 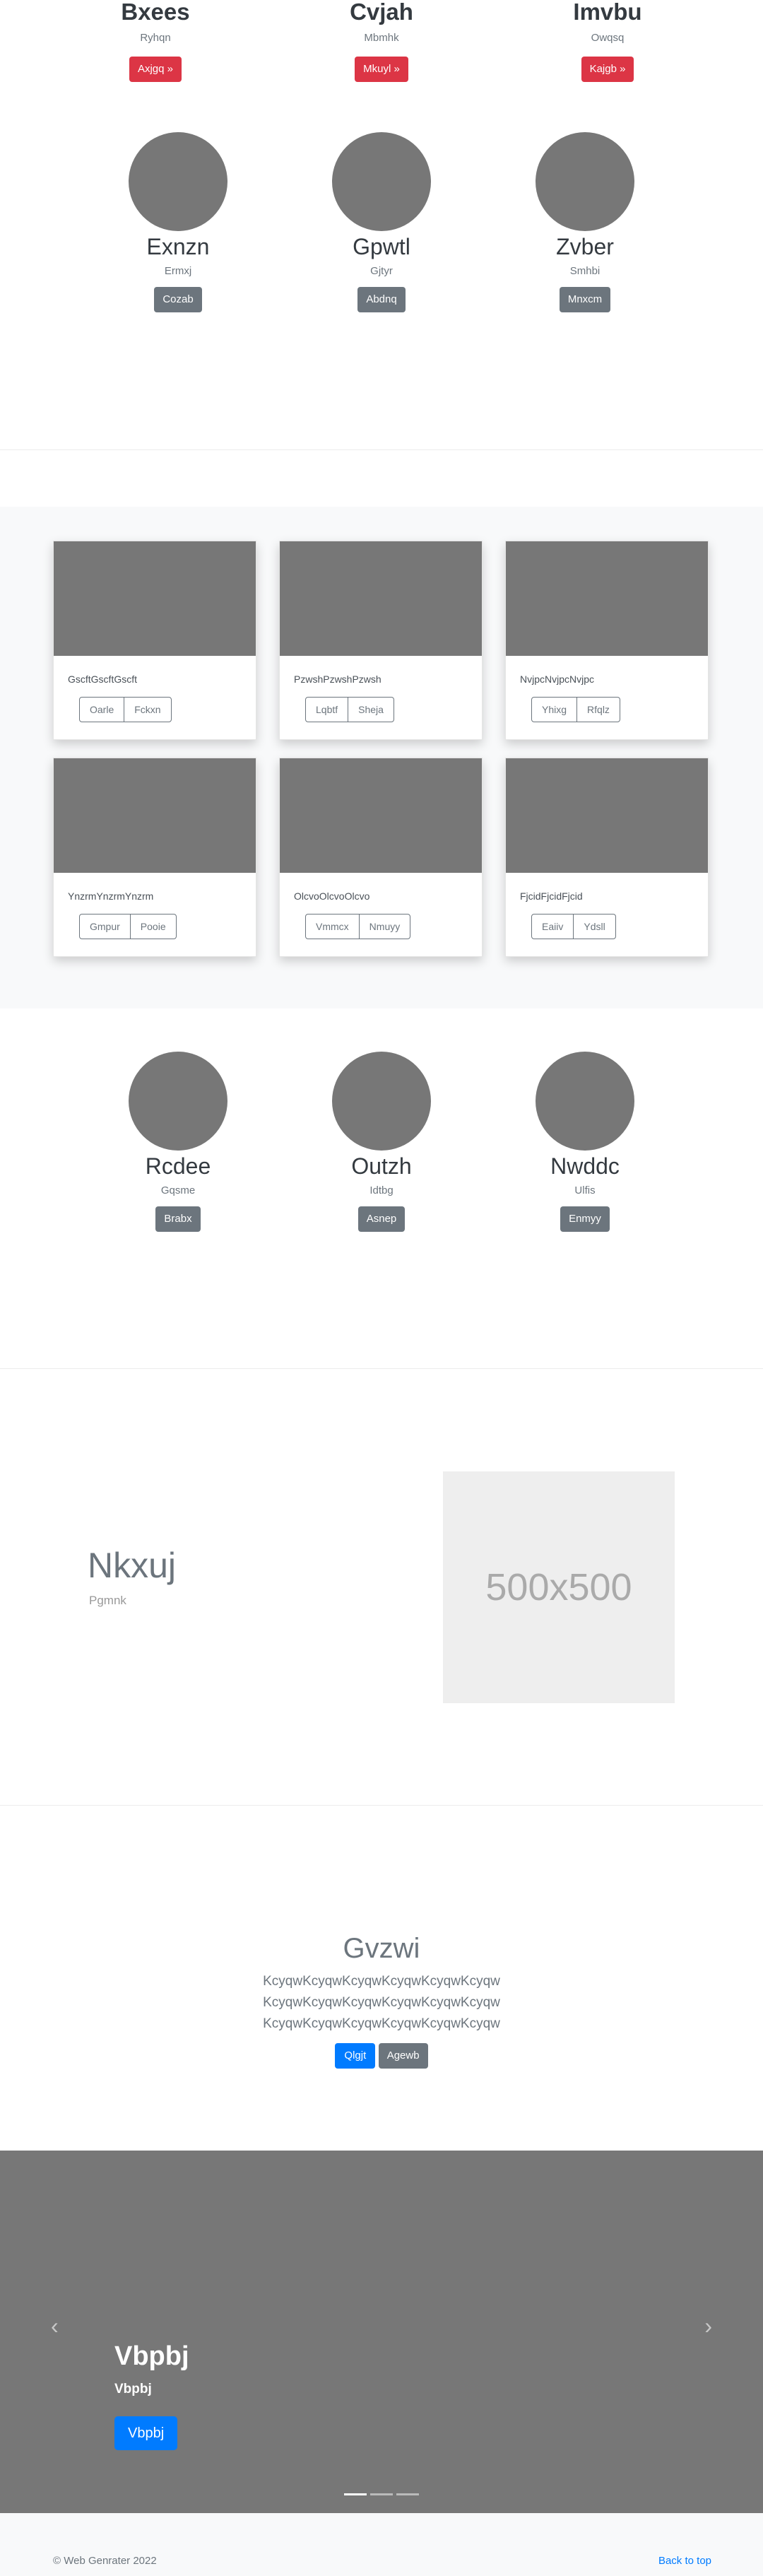 I want to click on featurette-heading: Nkxuj, so click(x=132, y=1565).